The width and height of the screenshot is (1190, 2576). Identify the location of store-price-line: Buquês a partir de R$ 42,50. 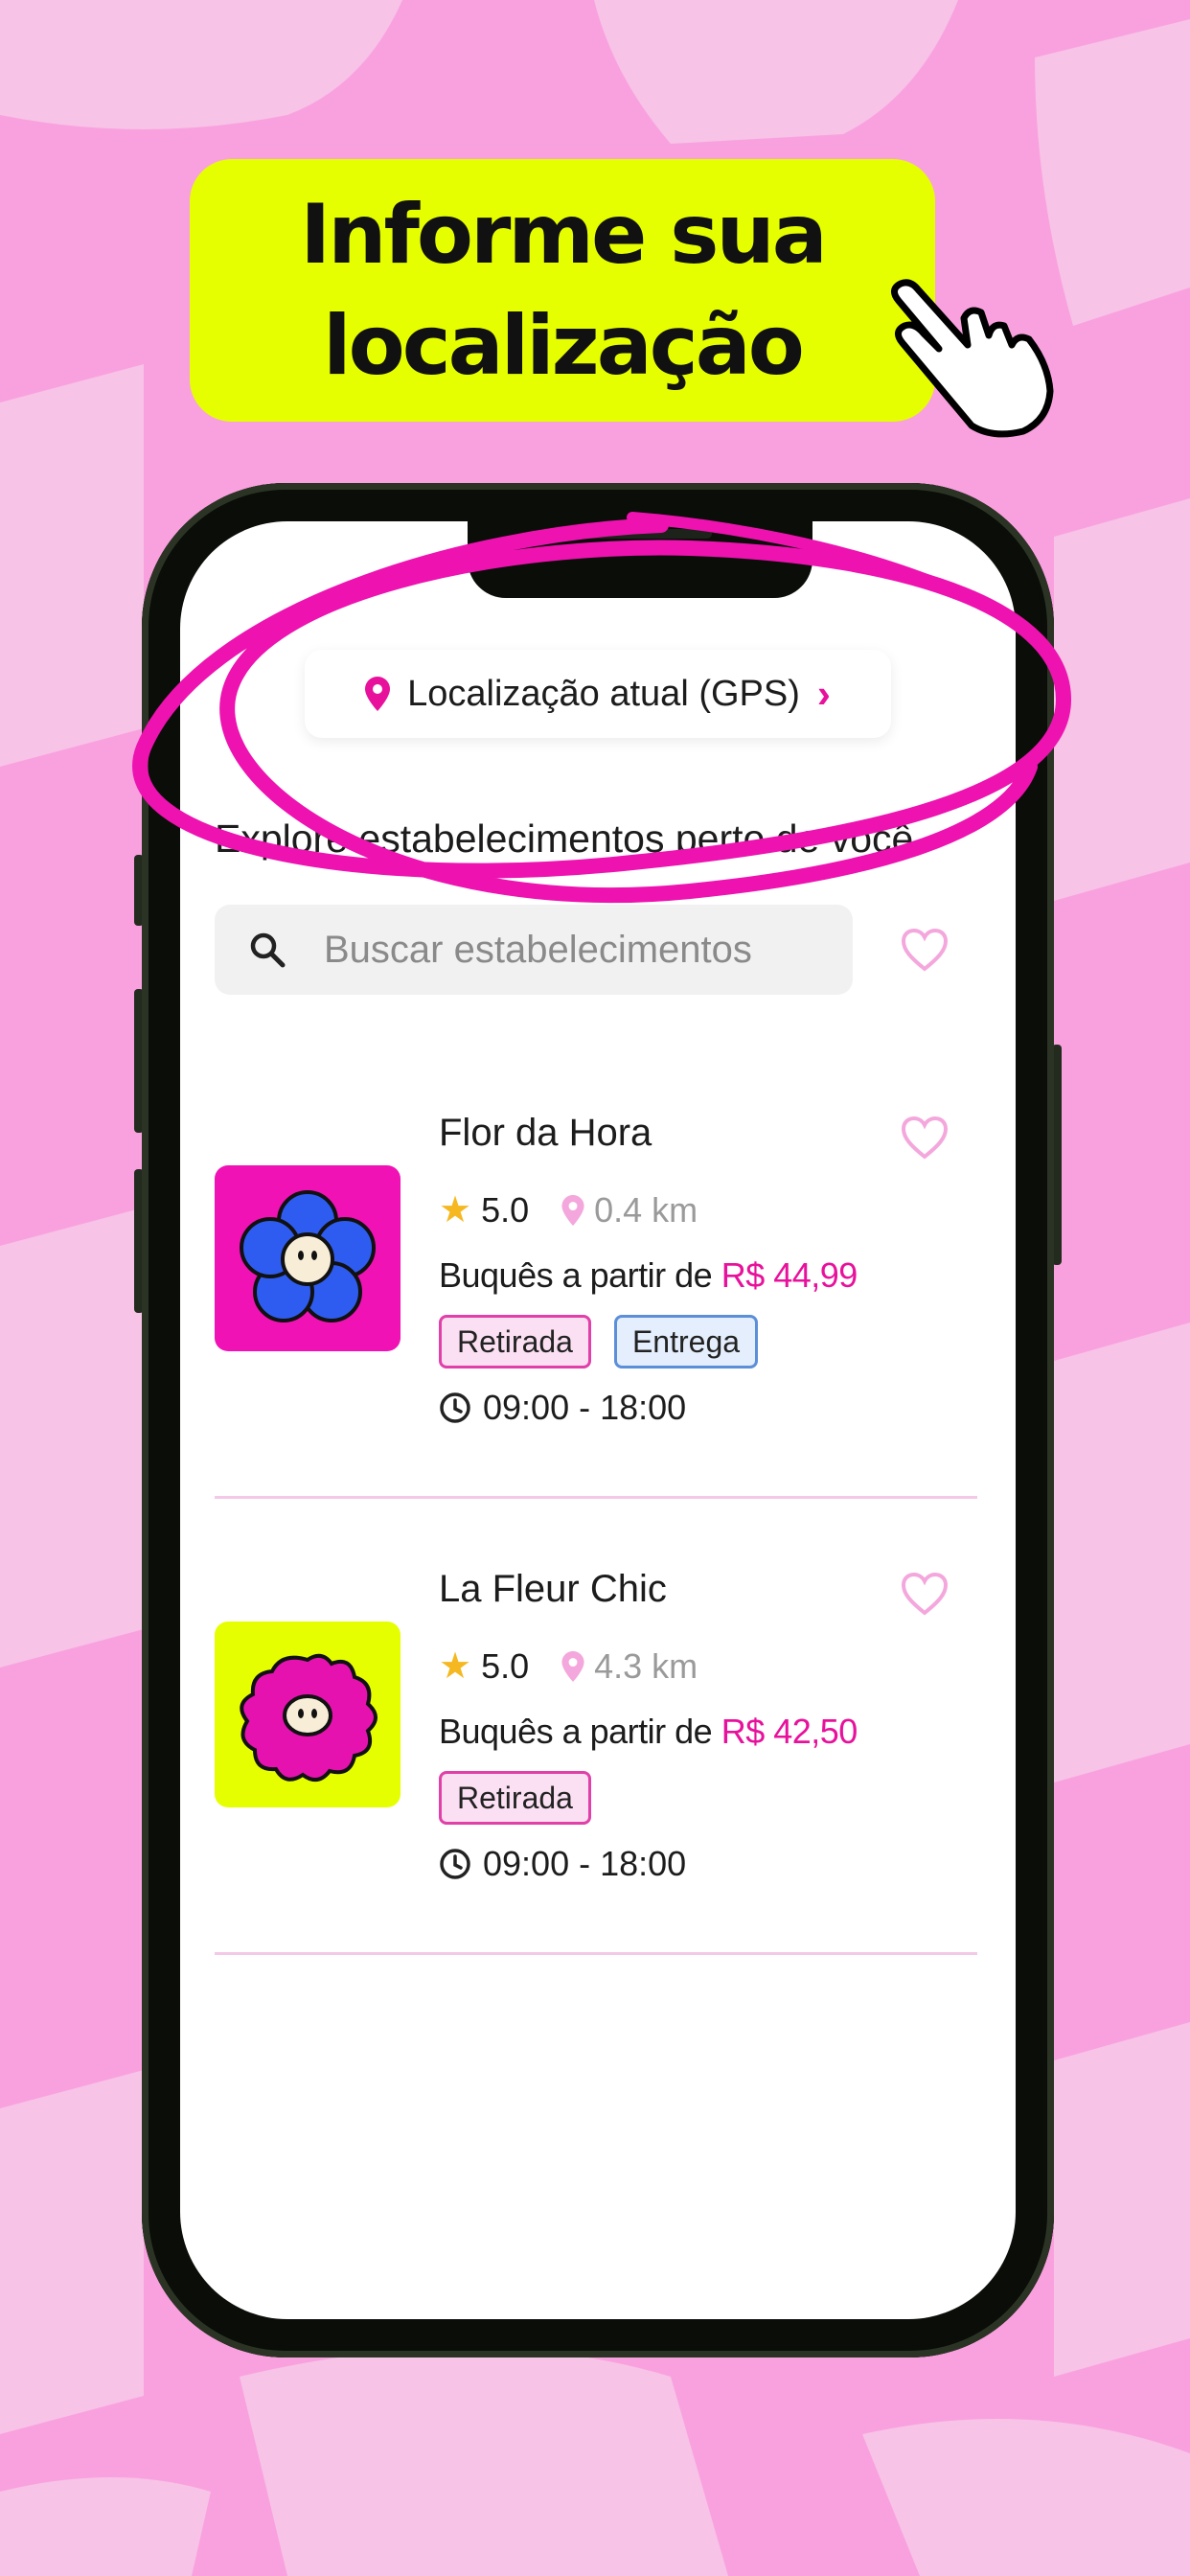
(649, 1732).